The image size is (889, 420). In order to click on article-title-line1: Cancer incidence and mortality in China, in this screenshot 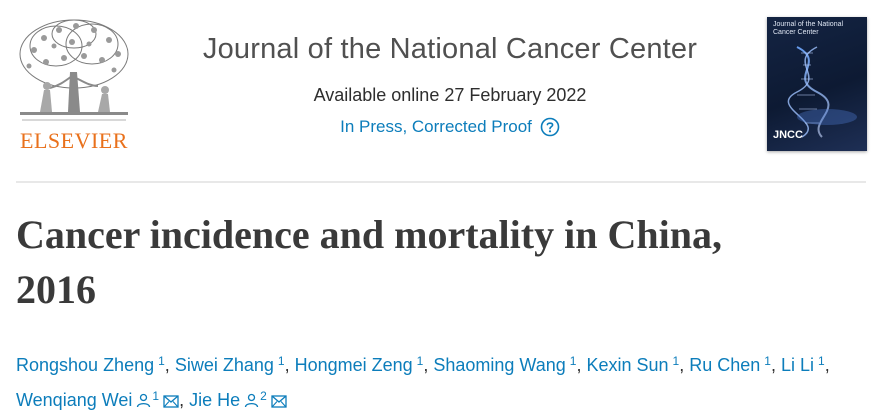, I will do `click(369, 234)`.